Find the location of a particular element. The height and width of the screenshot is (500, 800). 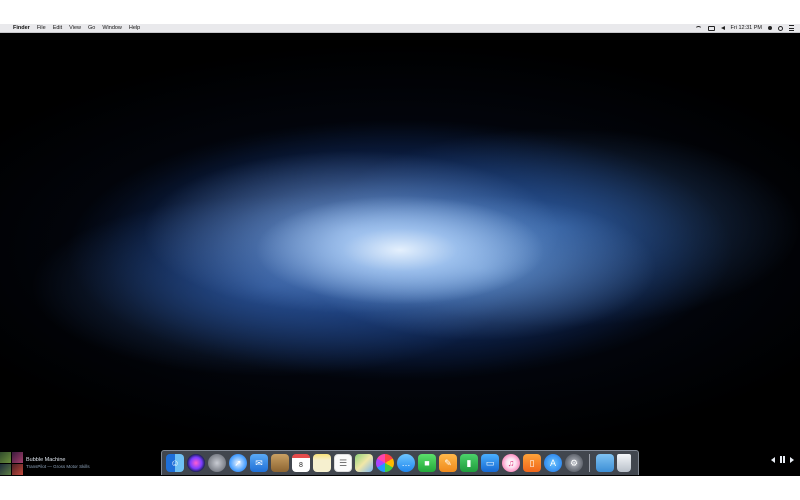

app-store-icon: A is located at coordinates (553, 463).